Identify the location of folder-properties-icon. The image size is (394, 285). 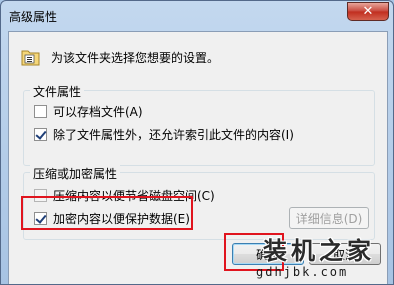
(31, 57).